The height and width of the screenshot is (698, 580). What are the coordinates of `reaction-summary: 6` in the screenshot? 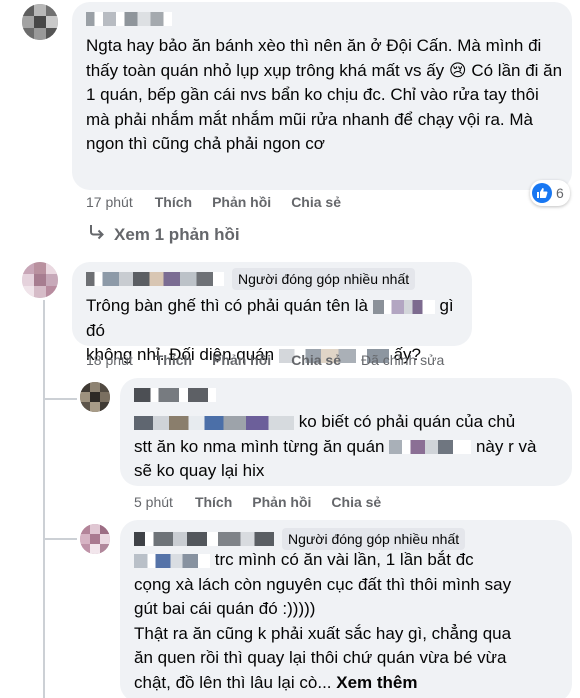 It's located at (550, 193).